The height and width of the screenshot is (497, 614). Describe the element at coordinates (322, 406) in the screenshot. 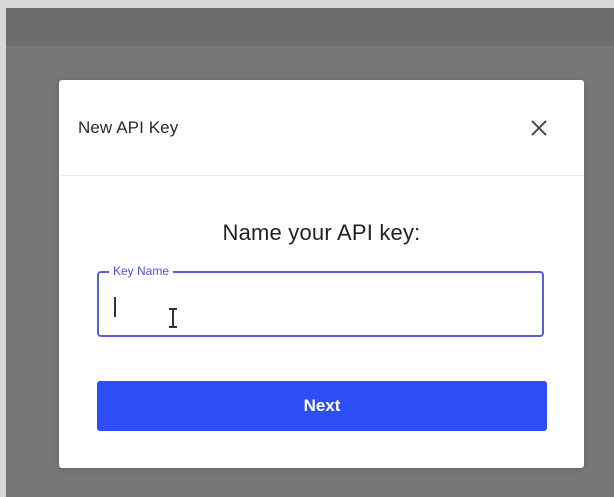

I see `next-button: Next` at that location.